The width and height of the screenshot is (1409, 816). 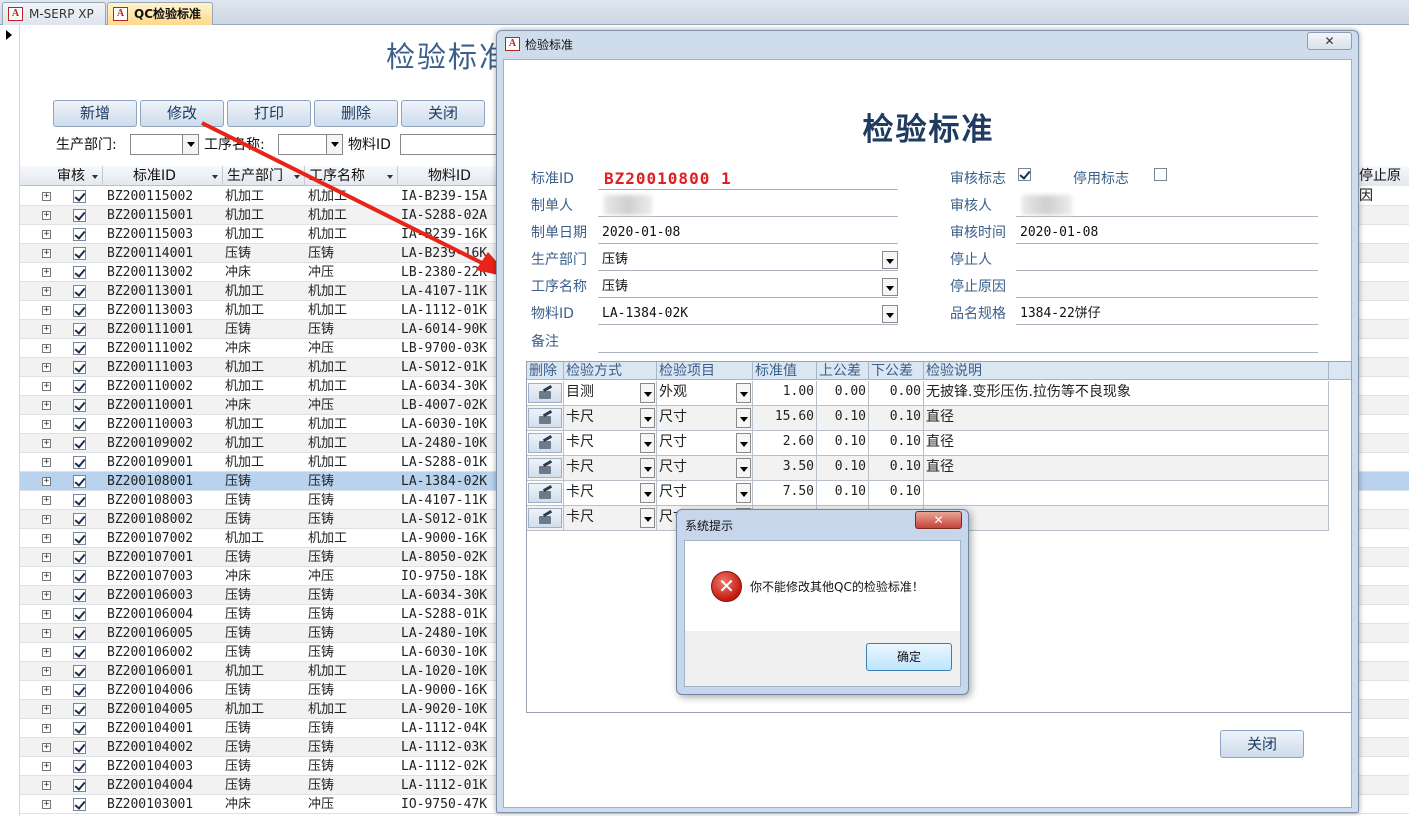 What do you see at coordinates (748, 206) in the screenshot?
I see `creator-field` at bounding box center [748, 206].